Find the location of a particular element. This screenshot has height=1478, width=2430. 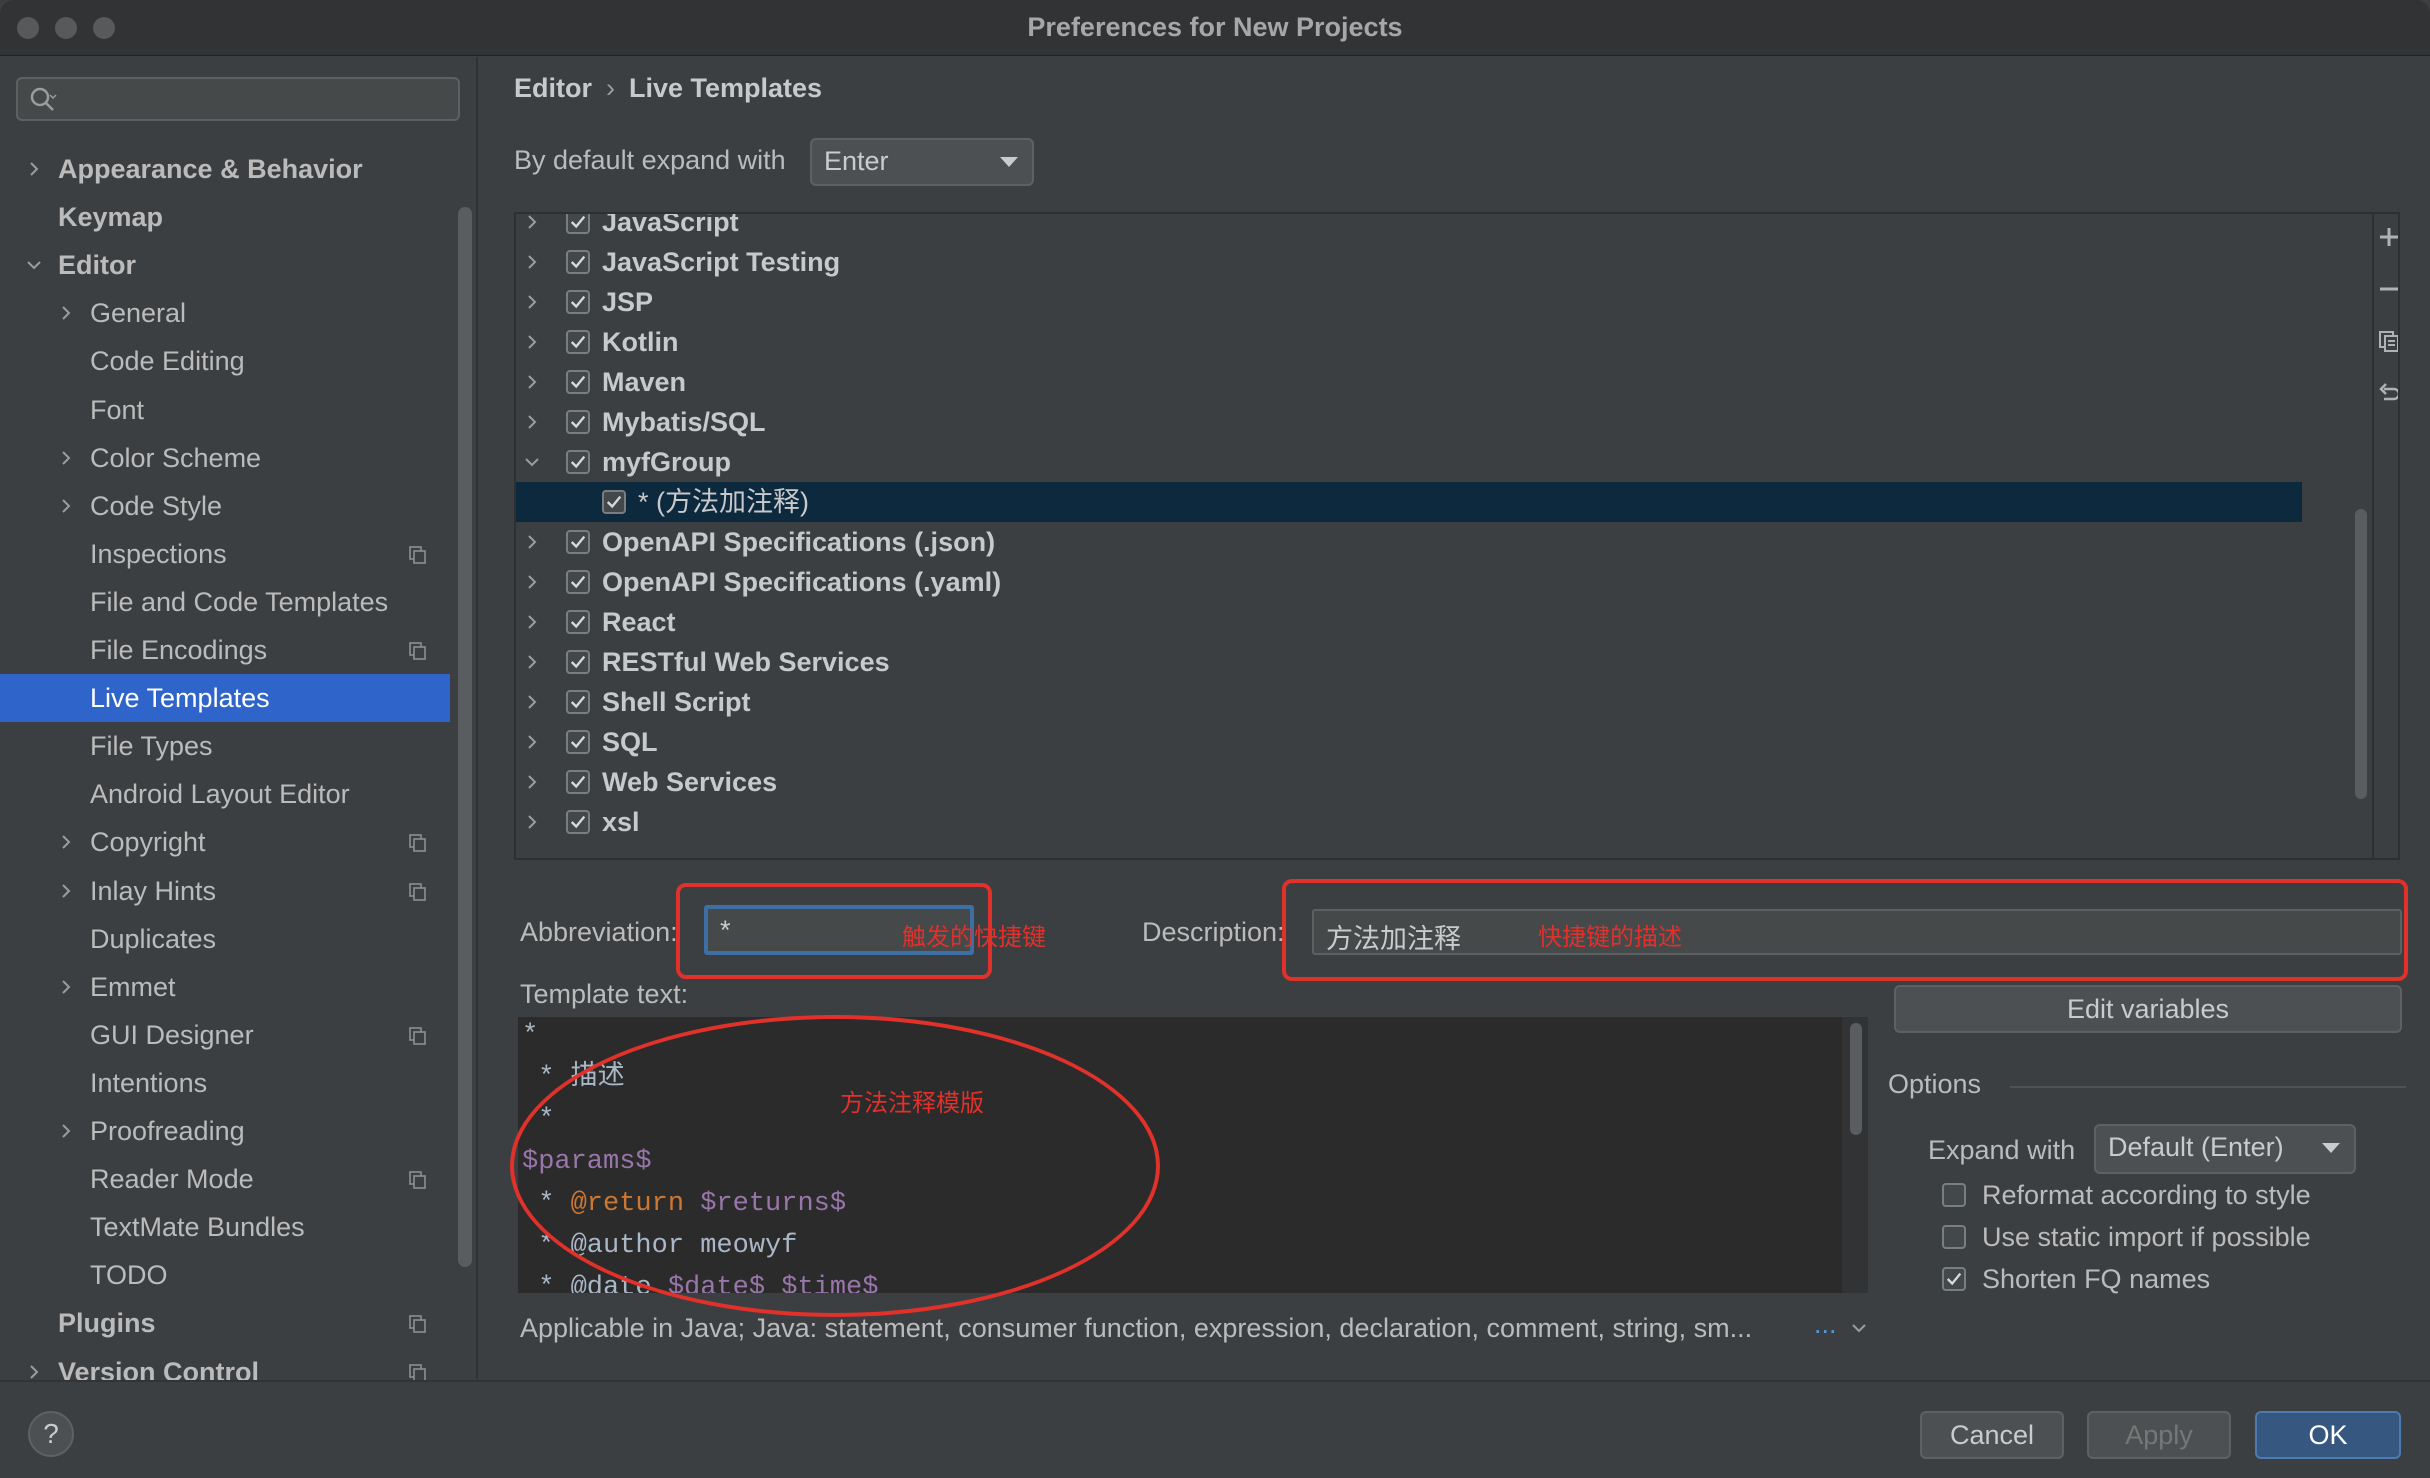

sidebar-item-intentions: Intentions is located at coordinates (225, 1083).